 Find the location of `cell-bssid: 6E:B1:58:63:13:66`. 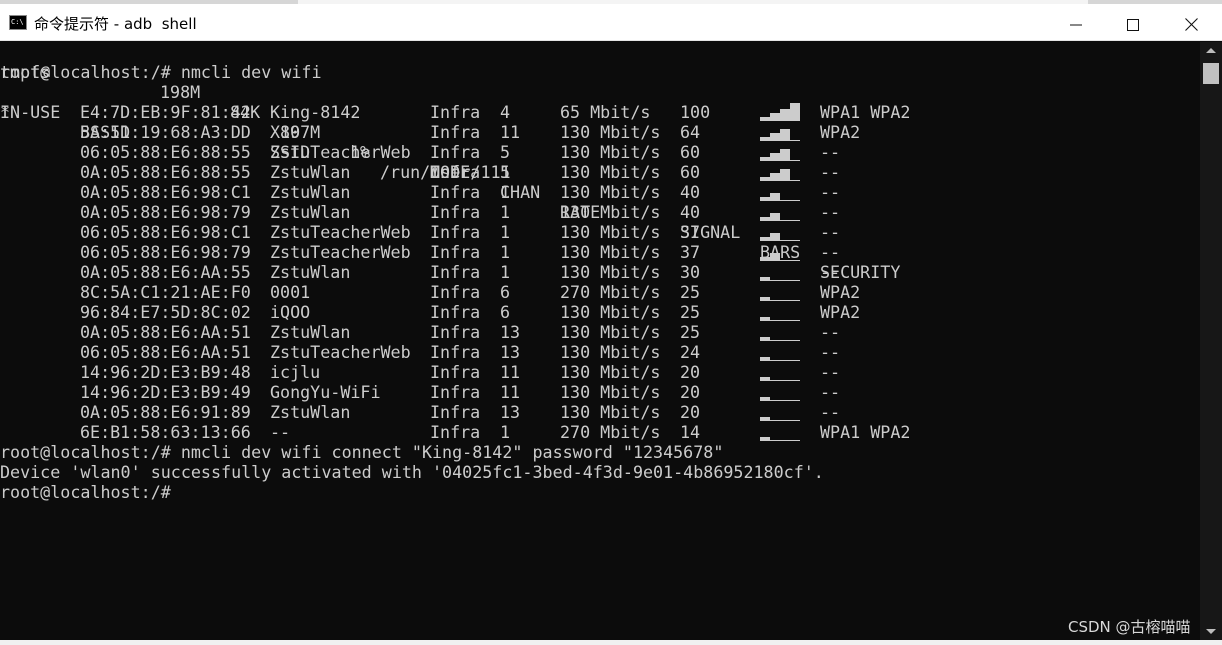

cell-bssid: 6E:B1:58:63:13:66 is located at coordinates (165, 432).